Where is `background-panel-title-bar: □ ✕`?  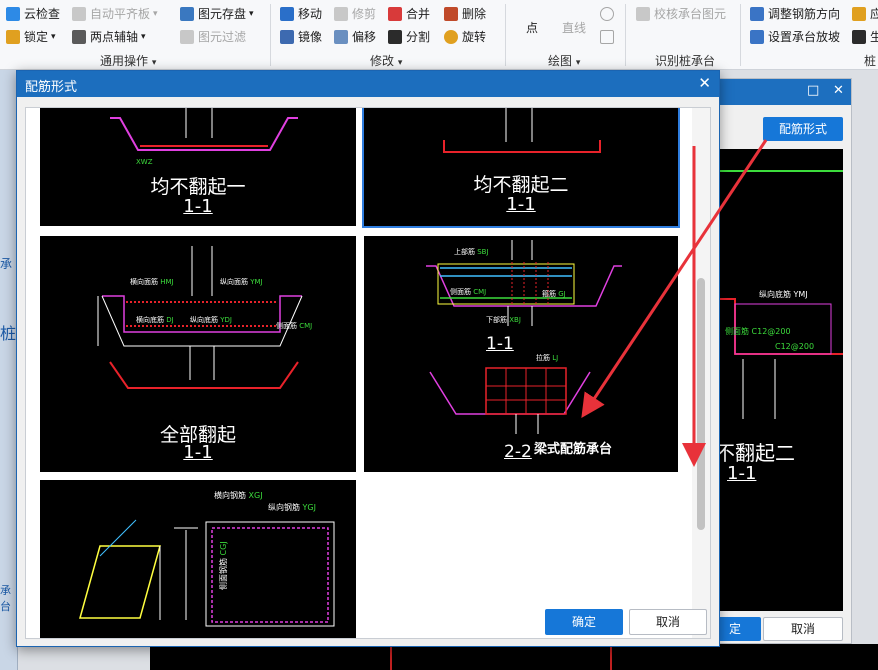
background-panel-title-bar: □ ✕ is located at coordinates (776, 92).